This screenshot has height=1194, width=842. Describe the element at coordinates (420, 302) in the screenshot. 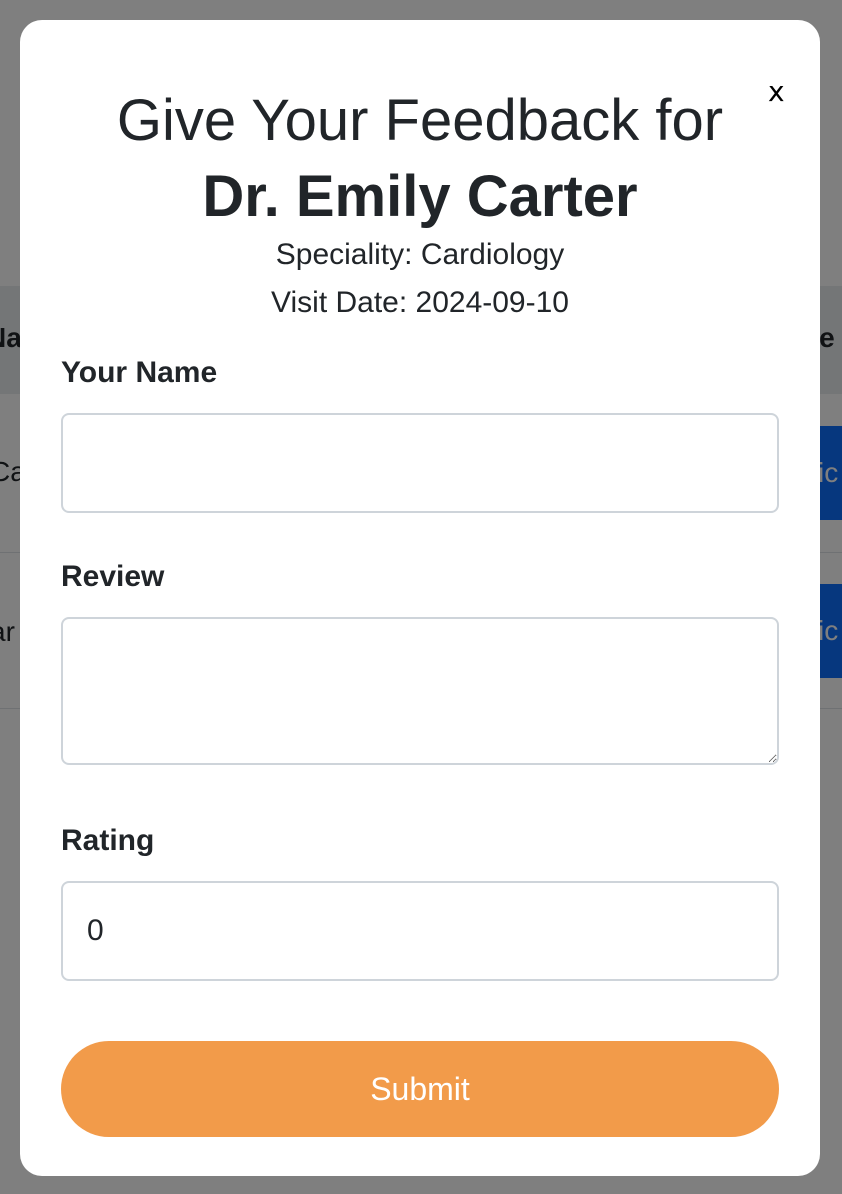

I see `visit-date: Visit Date: 2024-09-10` at that location.